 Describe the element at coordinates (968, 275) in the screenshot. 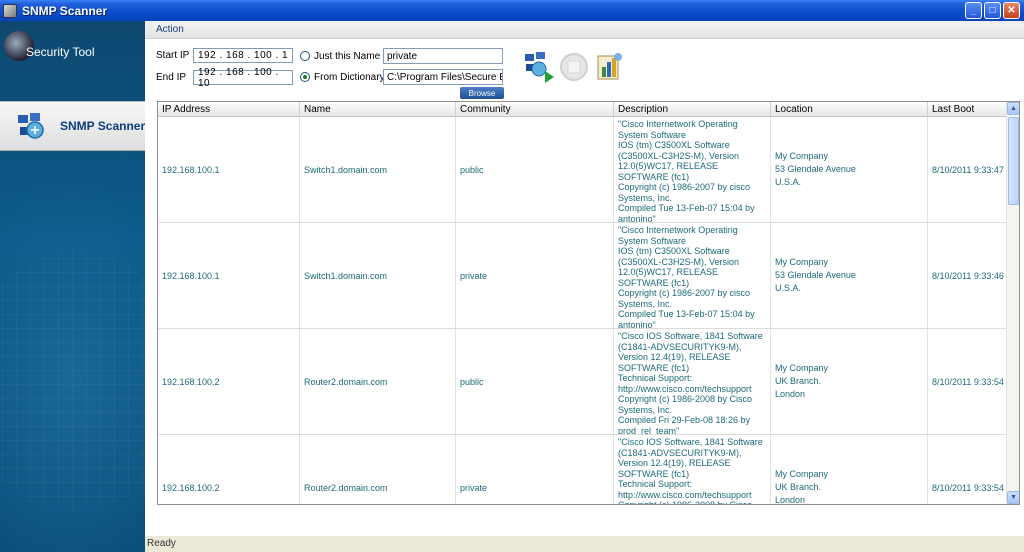

I see `cell-last-boot: 8/10/2011 9:33:46` at that location.